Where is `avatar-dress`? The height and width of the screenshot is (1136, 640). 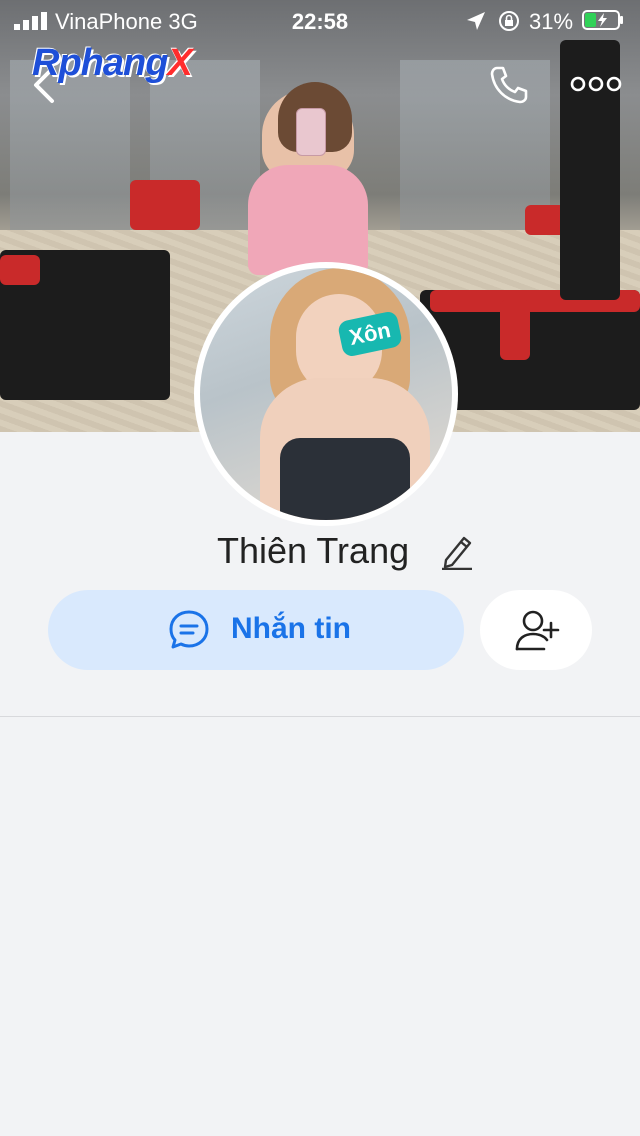 avatar-dress is located at coordinates (345, 479).